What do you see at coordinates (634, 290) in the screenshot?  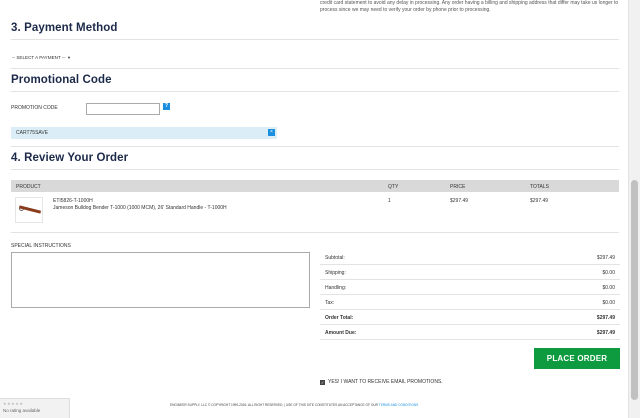 I see `scrollbar-thumb` at bounding box center [634, 290].